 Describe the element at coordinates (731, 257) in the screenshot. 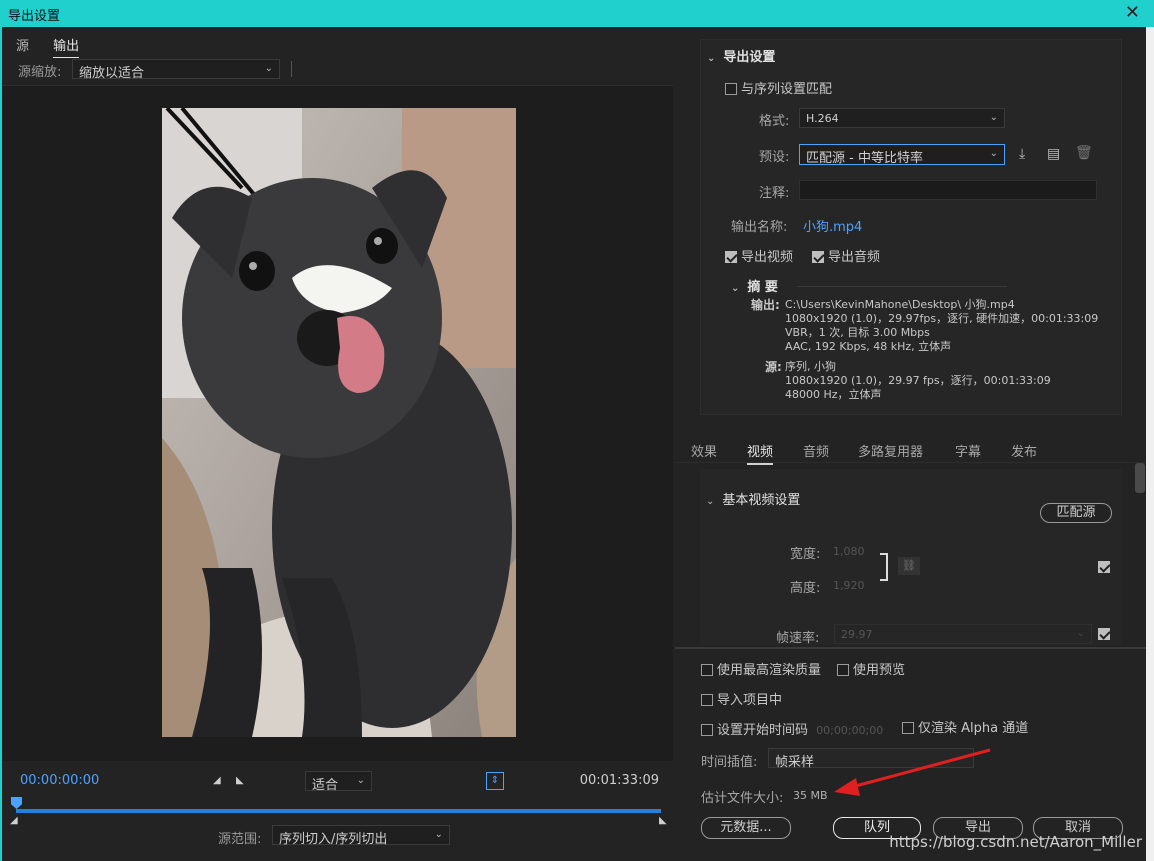

I see `export-video-checkbox` at that location.